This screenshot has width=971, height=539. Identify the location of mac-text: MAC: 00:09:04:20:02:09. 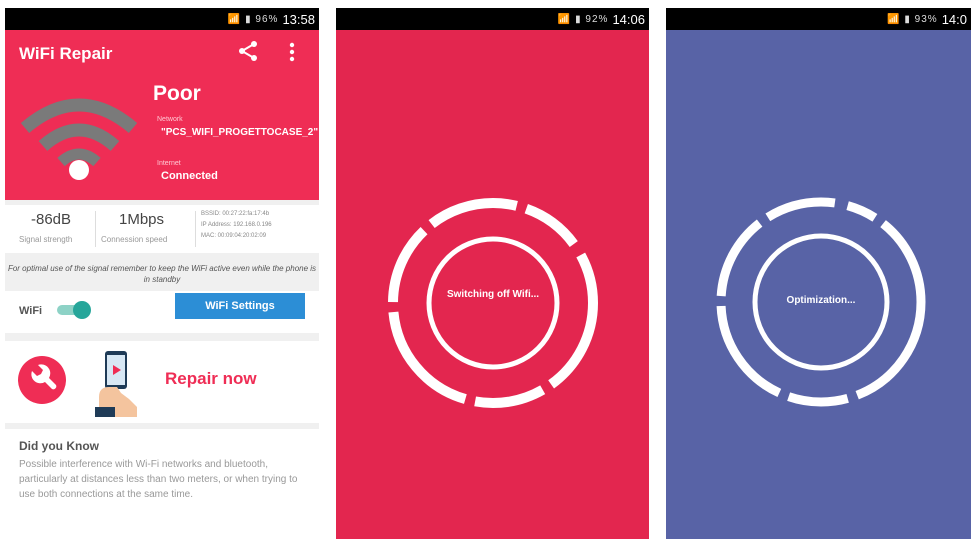
(234, 236).